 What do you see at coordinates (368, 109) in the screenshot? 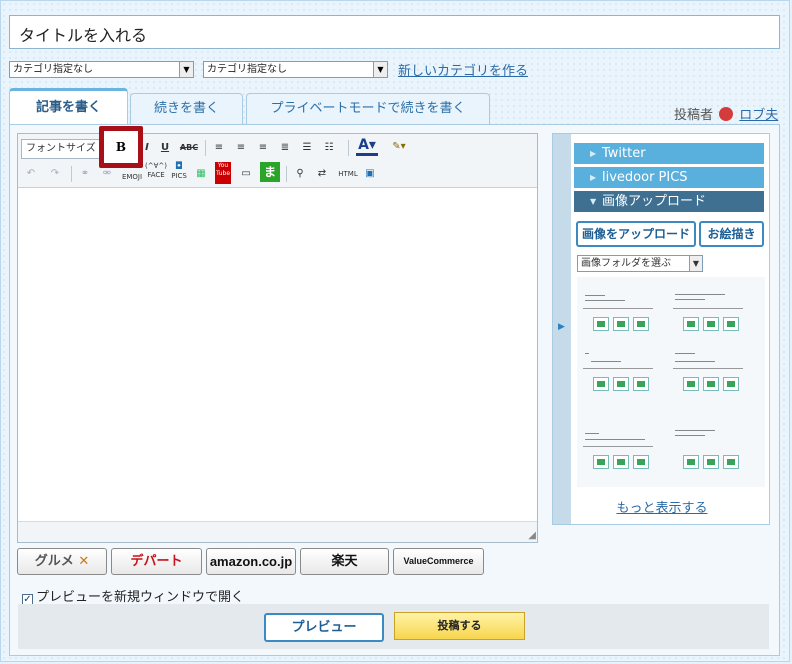
I see `tab-private-continue: プライベートモードで続きを書く` at bounding box center [368, 109].